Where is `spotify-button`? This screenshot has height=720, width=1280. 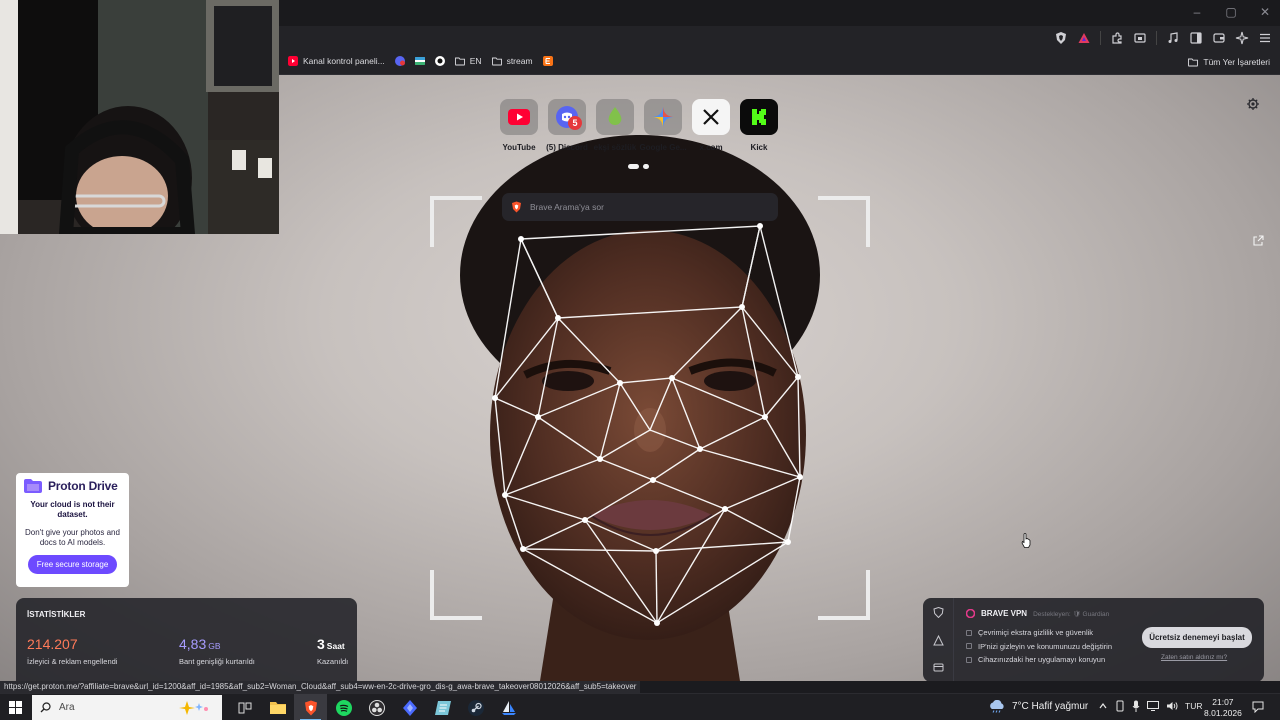 spotify-button is located at coordinates (343, 707).